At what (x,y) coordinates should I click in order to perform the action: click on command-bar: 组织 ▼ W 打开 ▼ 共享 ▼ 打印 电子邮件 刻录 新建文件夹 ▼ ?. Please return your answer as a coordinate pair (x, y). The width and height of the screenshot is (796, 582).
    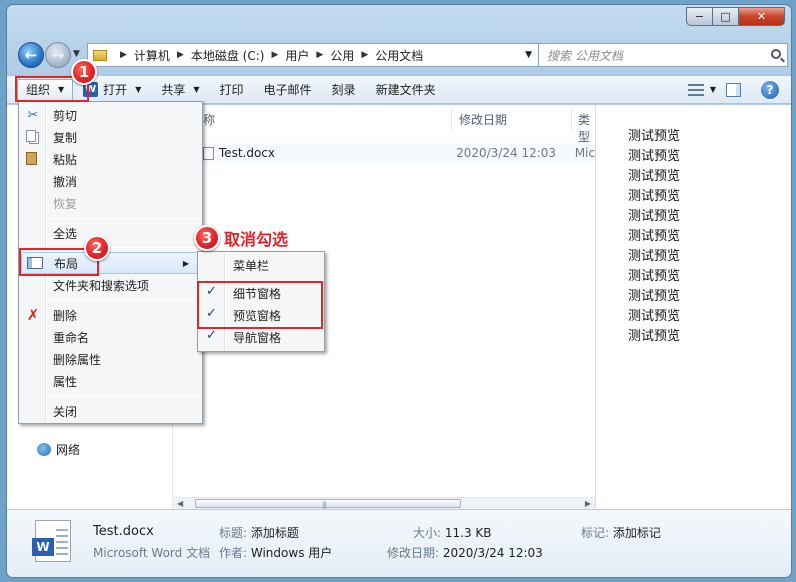
    Looking at the image, I should click on (399, 89).